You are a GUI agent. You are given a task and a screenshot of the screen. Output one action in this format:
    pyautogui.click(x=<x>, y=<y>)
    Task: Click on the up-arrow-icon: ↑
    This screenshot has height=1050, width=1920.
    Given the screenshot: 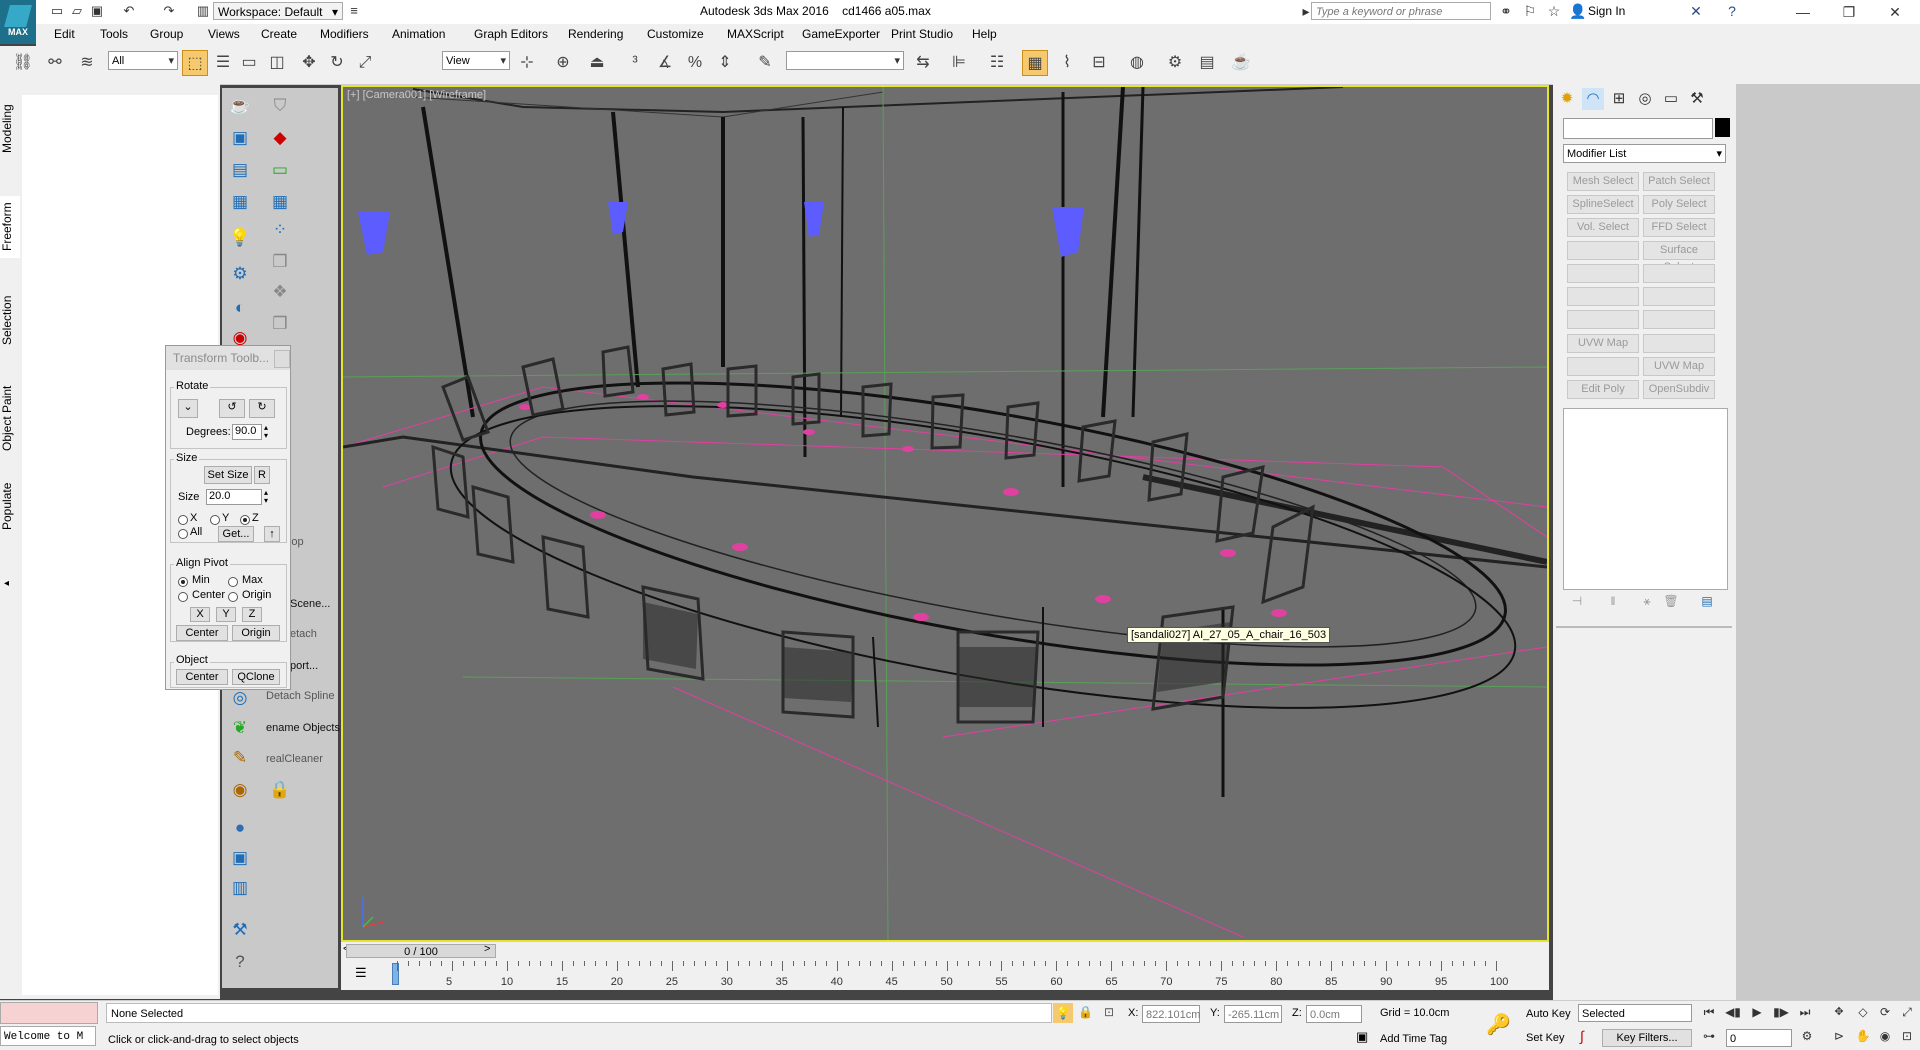 What is the action you would take?
    pyautogui.click(x=272, y=534)
    